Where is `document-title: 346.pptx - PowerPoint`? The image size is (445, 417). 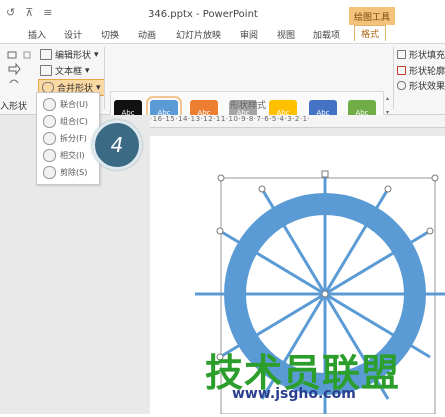
document-title: 346.pptx - PowerPoint is located at coordinates (203, 14).